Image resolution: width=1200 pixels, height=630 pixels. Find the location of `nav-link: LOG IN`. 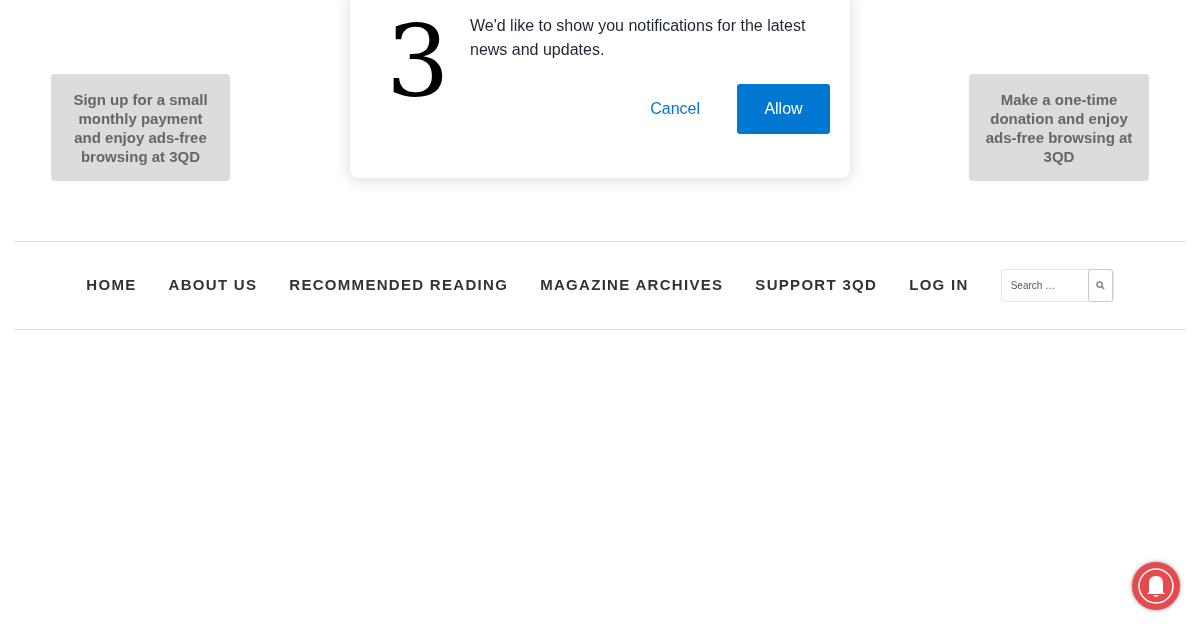

nav-link: LOG IN is located at coordinates (939, 285).